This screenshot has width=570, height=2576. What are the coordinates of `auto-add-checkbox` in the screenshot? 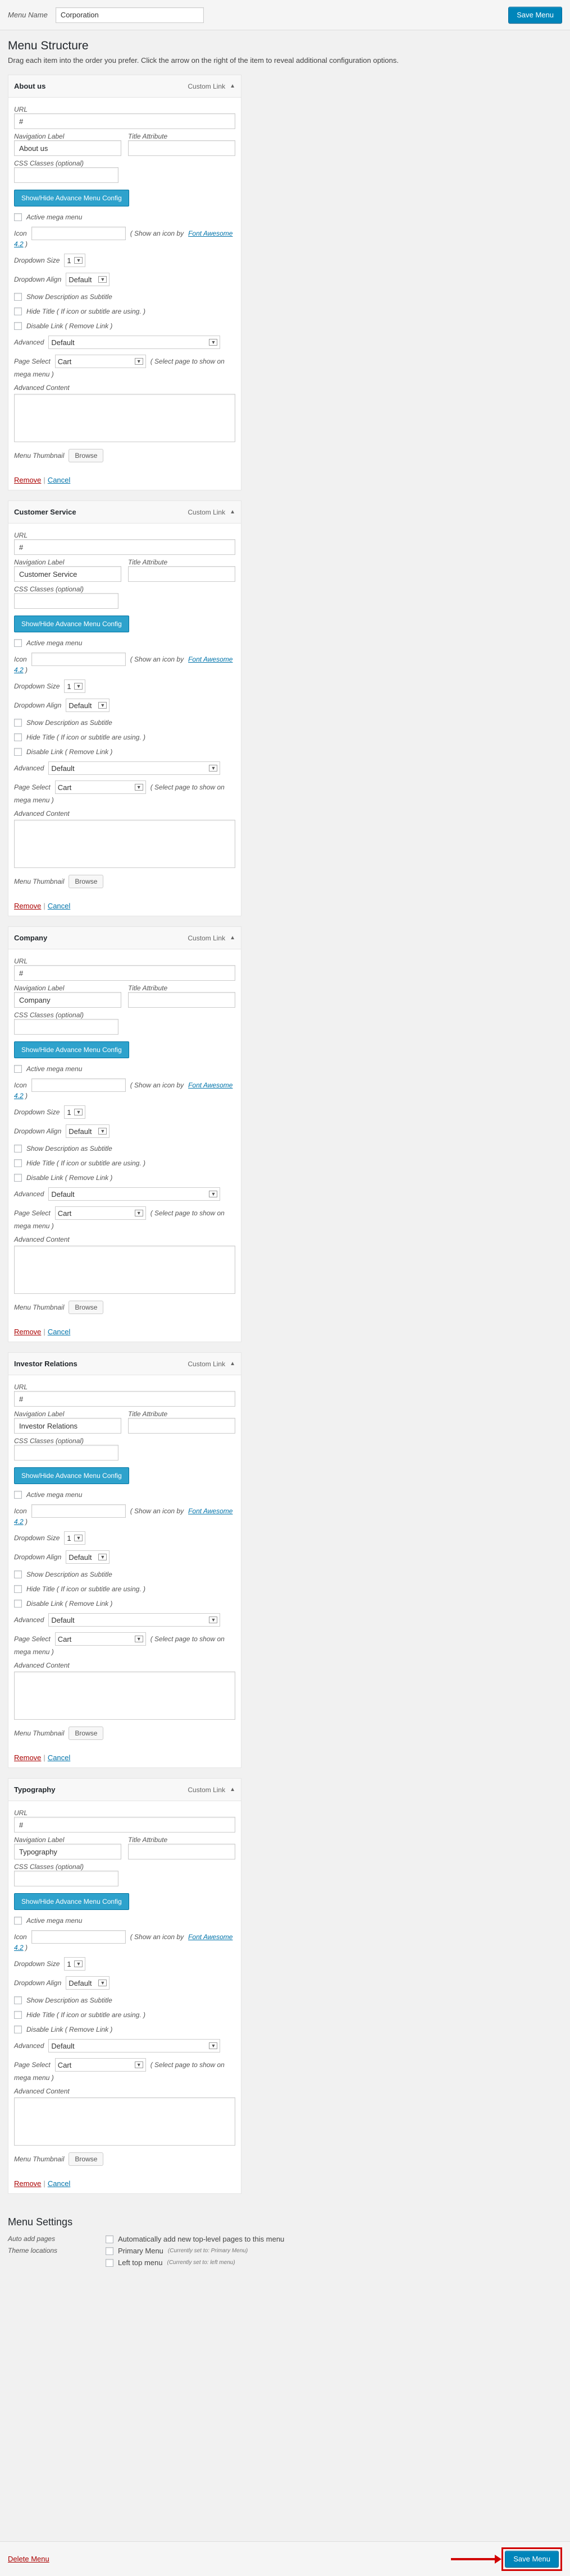 It's located at (109, 2239).